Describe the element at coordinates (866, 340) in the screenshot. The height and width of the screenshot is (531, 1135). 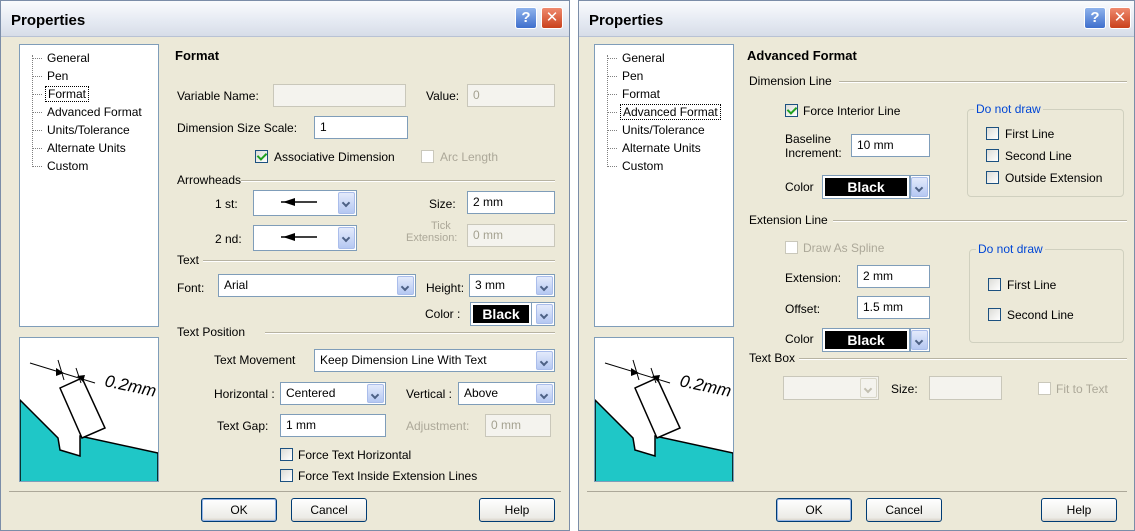
I see `extension-color-swatch: Black` at that location.